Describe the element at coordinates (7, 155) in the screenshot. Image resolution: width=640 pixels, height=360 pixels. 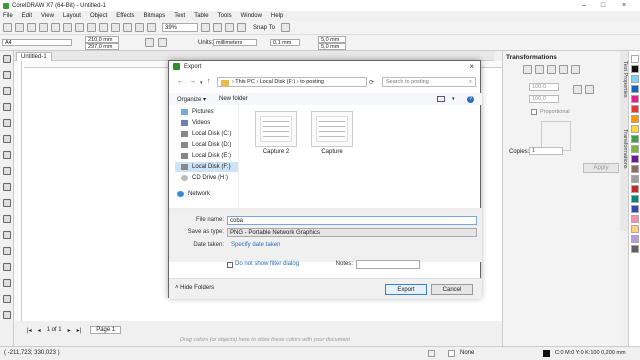
I see `rectangle-tool-icon` at that location.